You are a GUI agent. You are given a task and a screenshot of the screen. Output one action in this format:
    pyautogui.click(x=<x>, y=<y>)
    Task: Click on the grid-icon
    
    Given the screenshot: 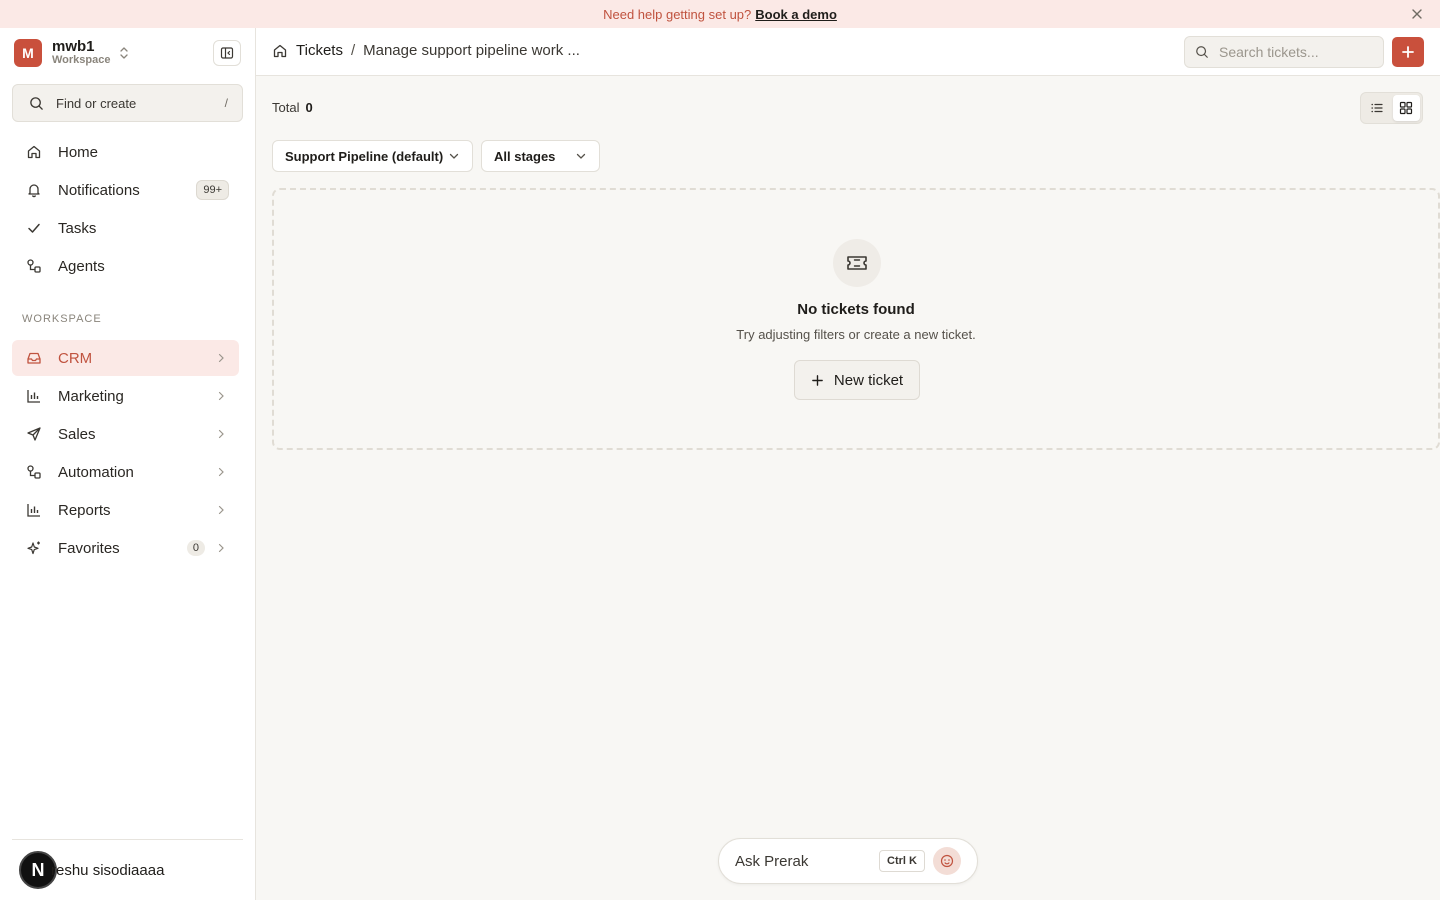 What is the action you would take?
    pyautogui.click(x=1406, y=108)
    